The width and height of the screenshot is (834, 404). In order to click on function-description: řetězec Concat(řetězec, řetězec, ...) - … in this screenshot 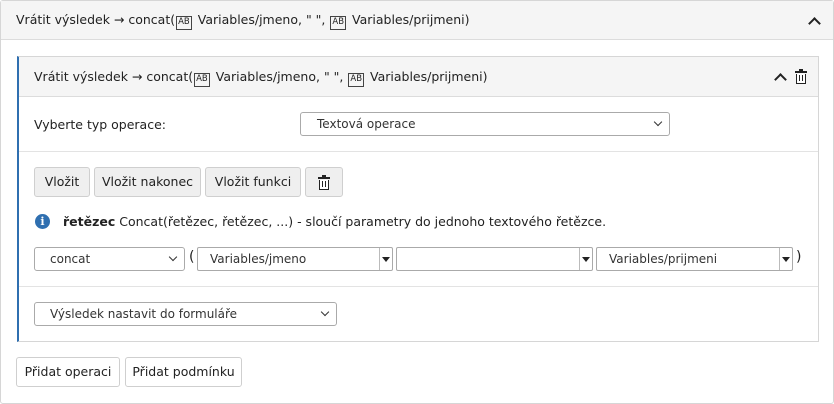, I will do `click(334, 221)`.